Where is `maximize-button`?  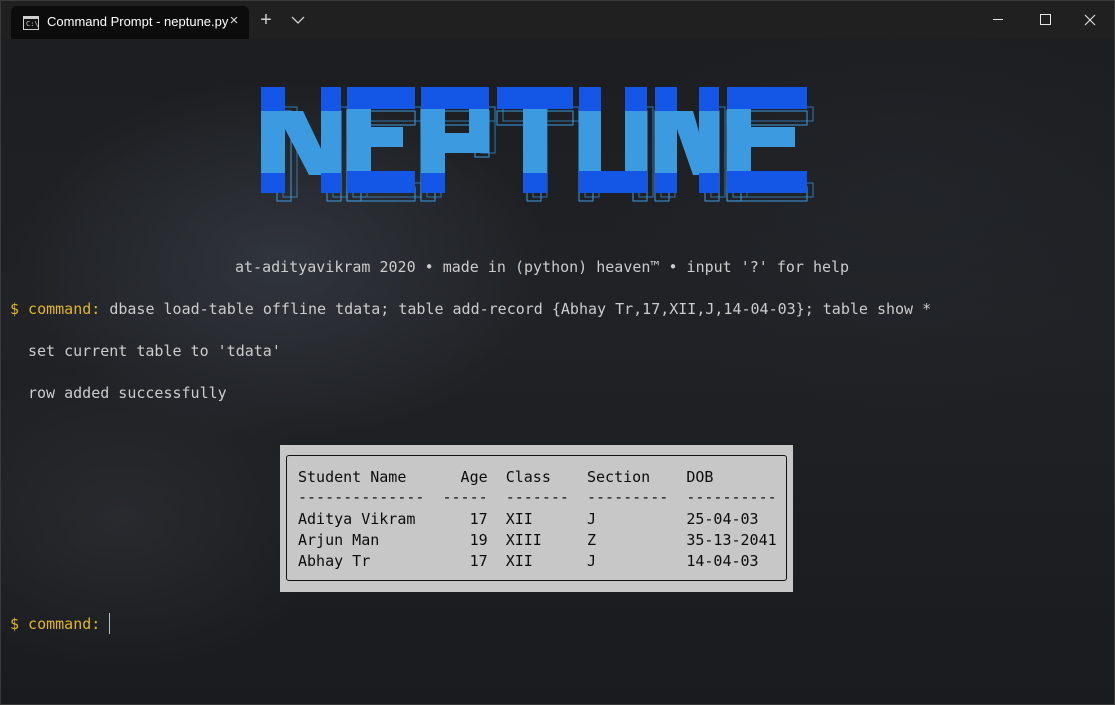 maximize-button is located at coordinates (1045, 20).